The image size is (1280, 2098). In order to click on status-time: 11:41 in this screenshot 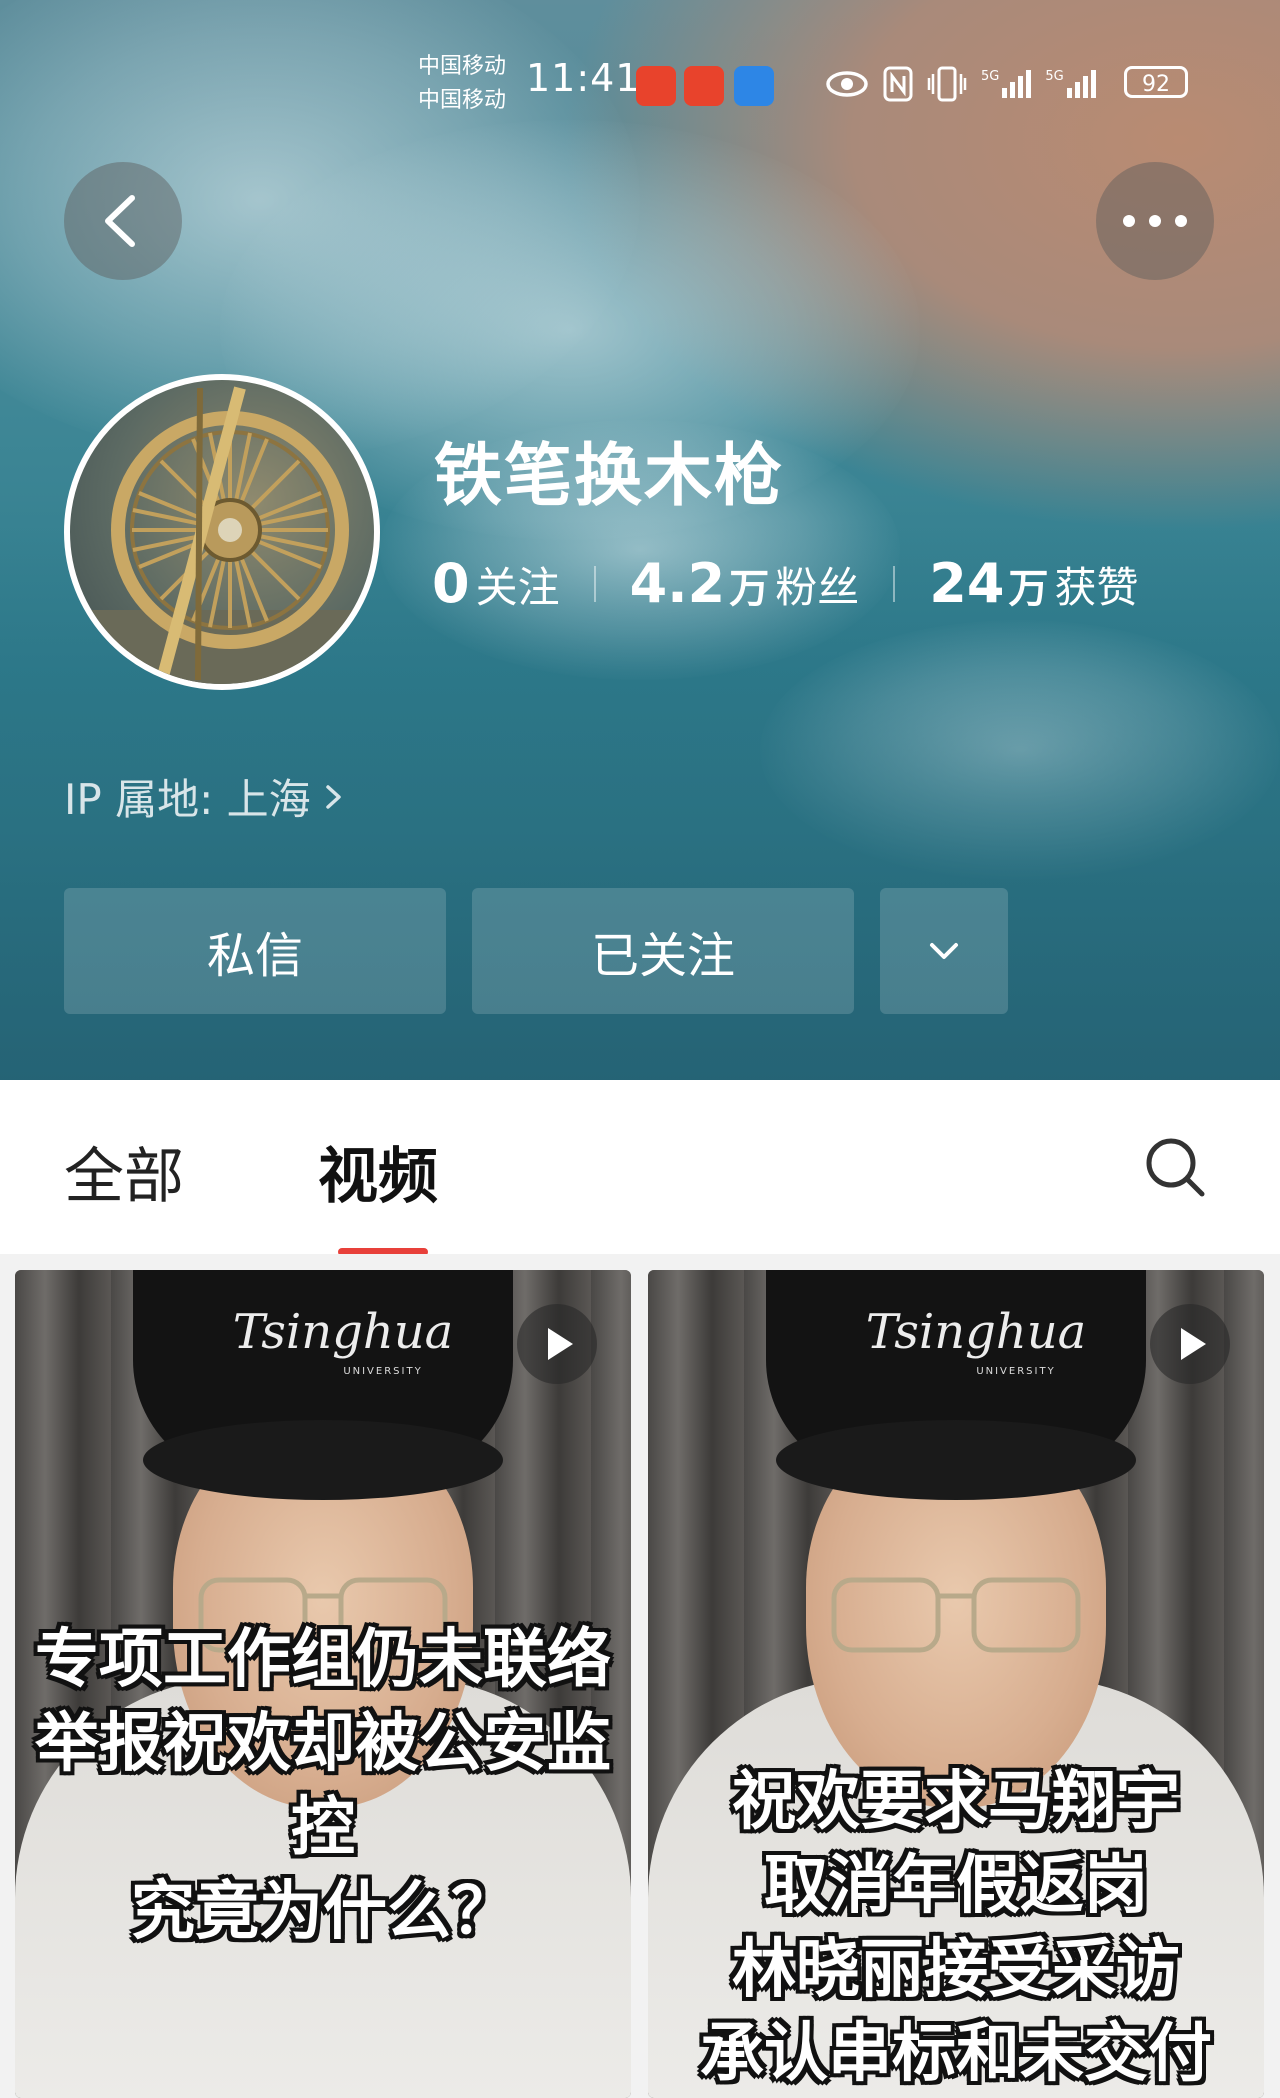, I will do `click(583, 78)`.